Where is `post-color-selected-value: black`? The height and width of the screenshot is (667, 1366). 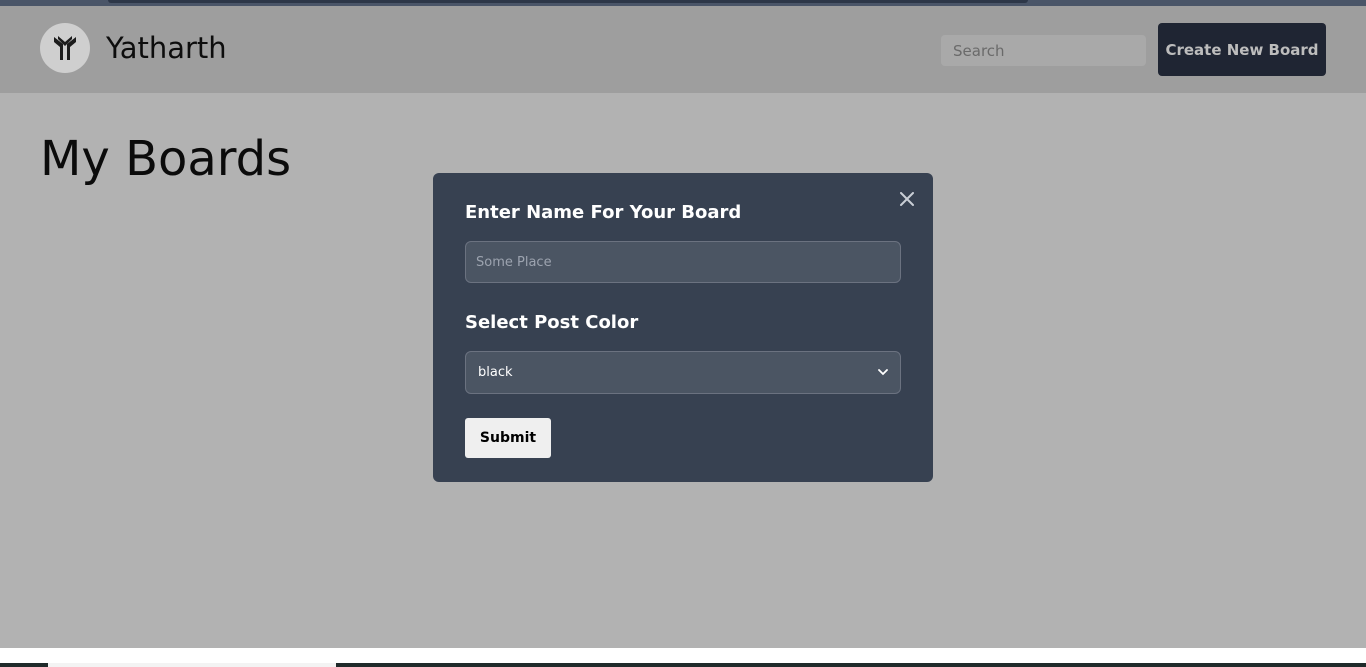
post-color-selected-value: black is located at coordinates (495, 372).